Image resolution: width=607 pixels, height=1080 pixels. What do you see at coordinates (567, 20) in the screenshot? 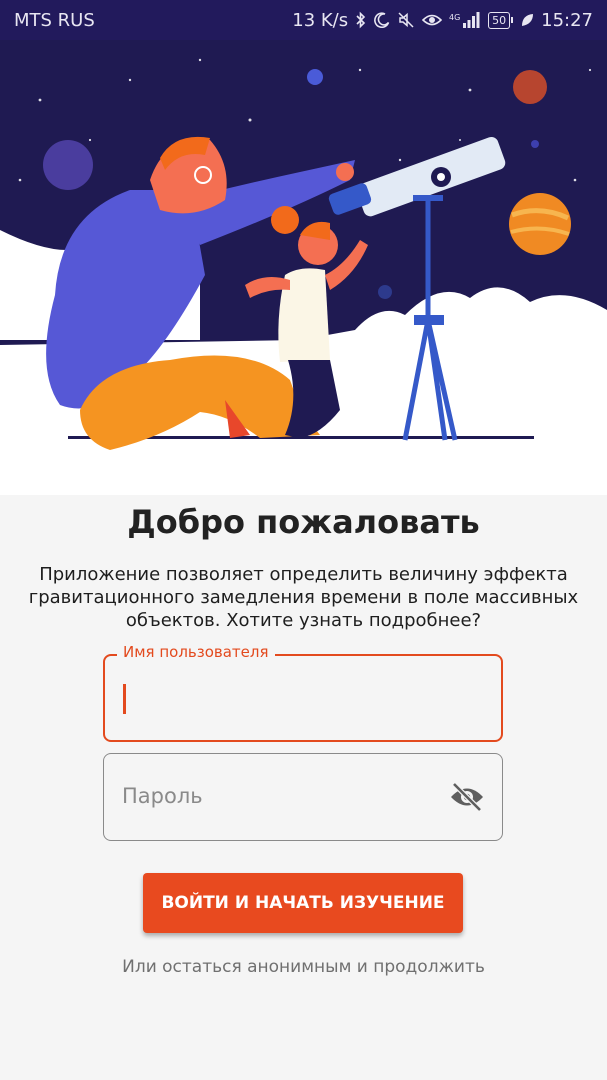
I see `clock: 15:27` at bounding box center [567, 20].